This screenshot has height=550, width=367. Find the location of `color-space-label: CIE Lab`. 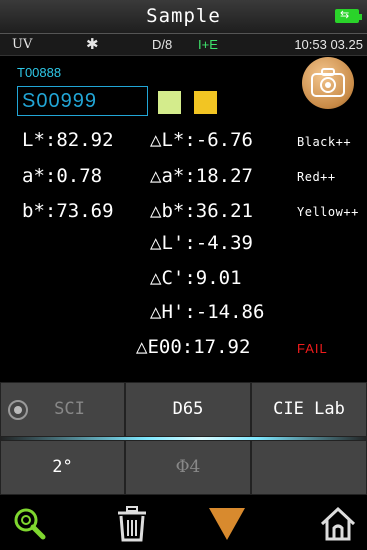

color-space-label: CIE Lab is located at coordinates (309, 409).